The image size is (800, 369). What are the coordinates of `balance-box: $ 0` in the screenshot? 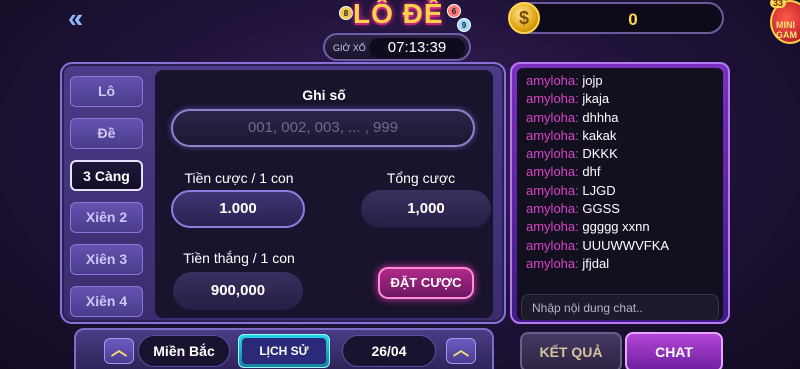 It's located at (616, 18).